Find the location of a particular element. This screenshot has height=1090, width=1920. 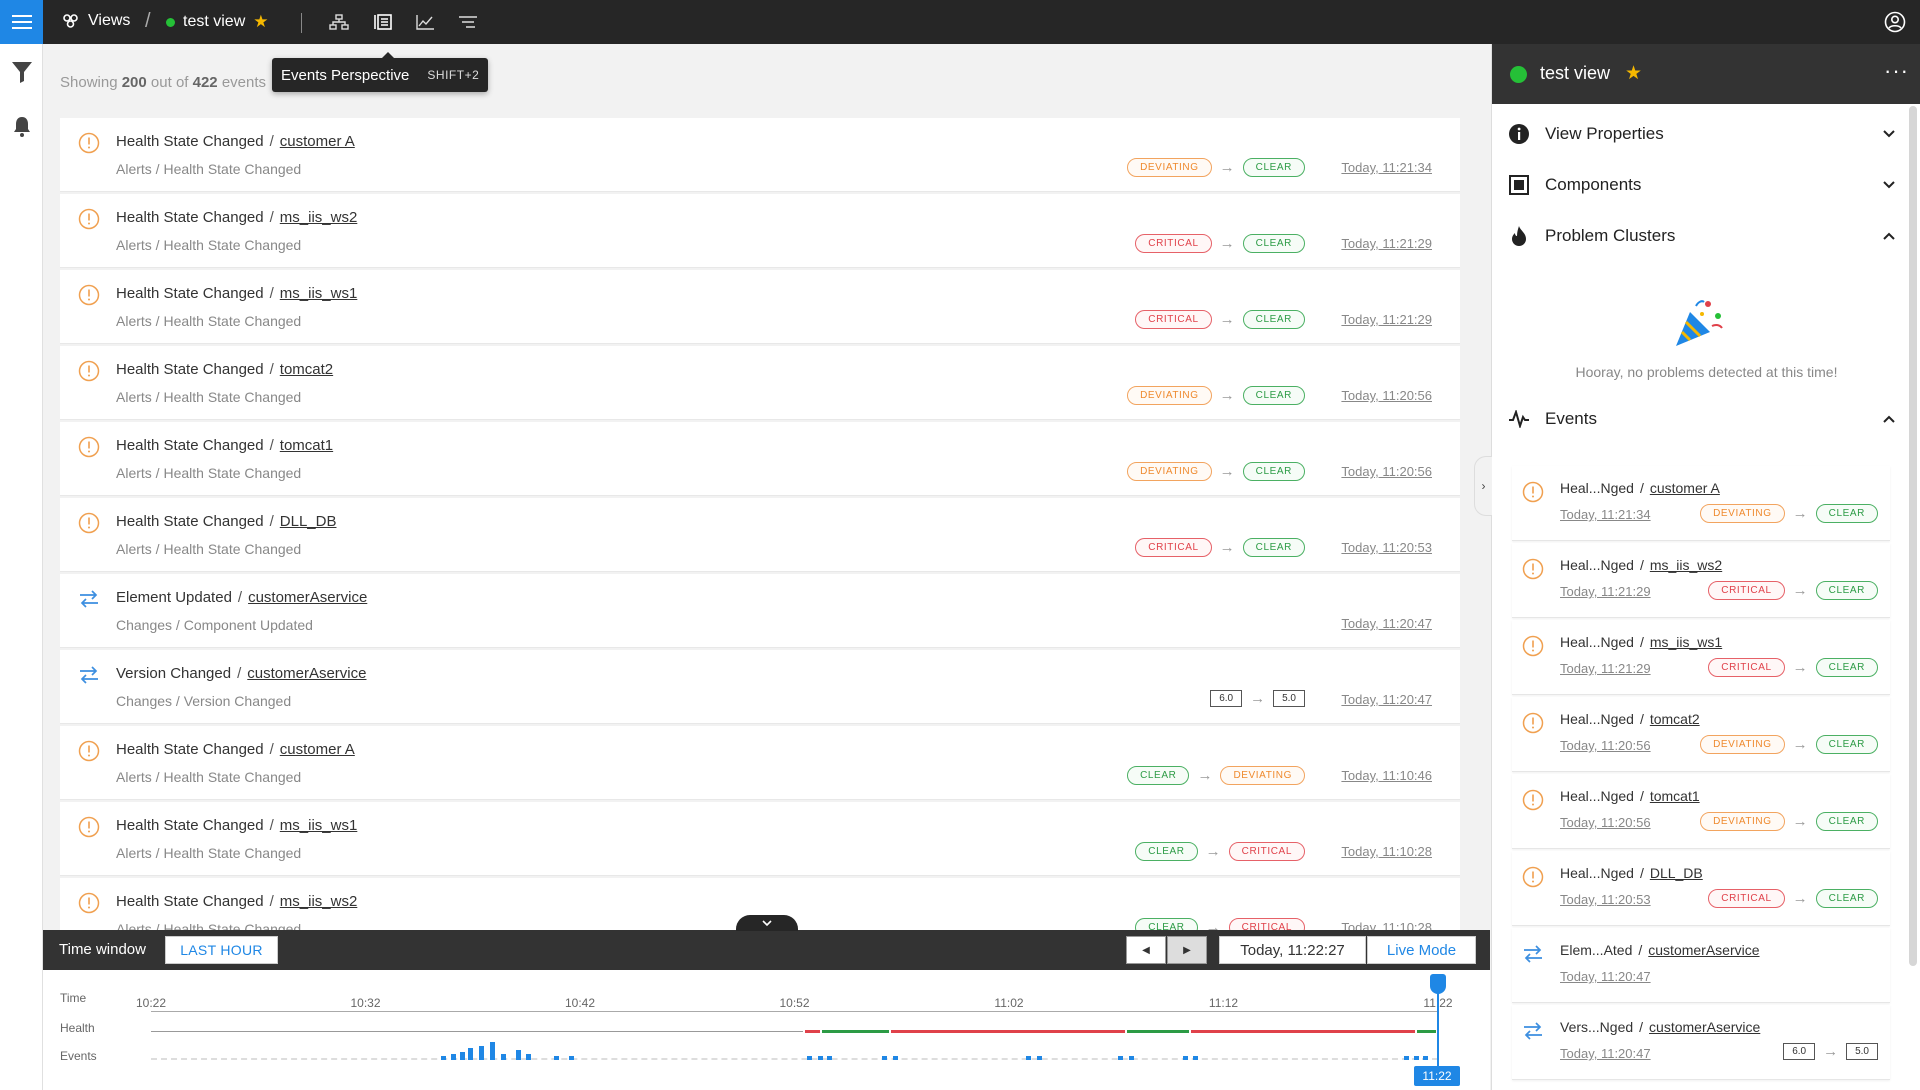

event-count-bar is located at coordinates (896, 1058).